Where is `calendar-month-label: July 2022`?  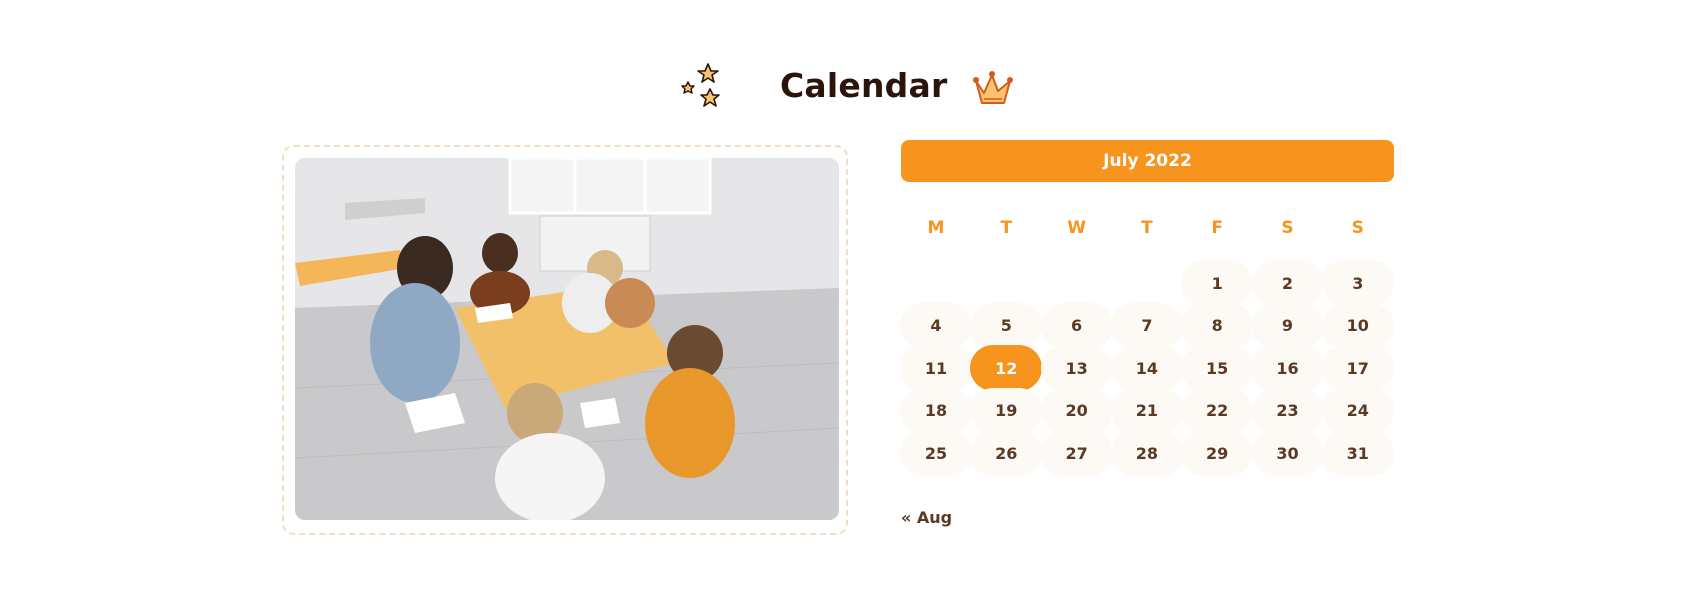 calendar-month-label: July 2022 is located at coordinates (1147, 161).